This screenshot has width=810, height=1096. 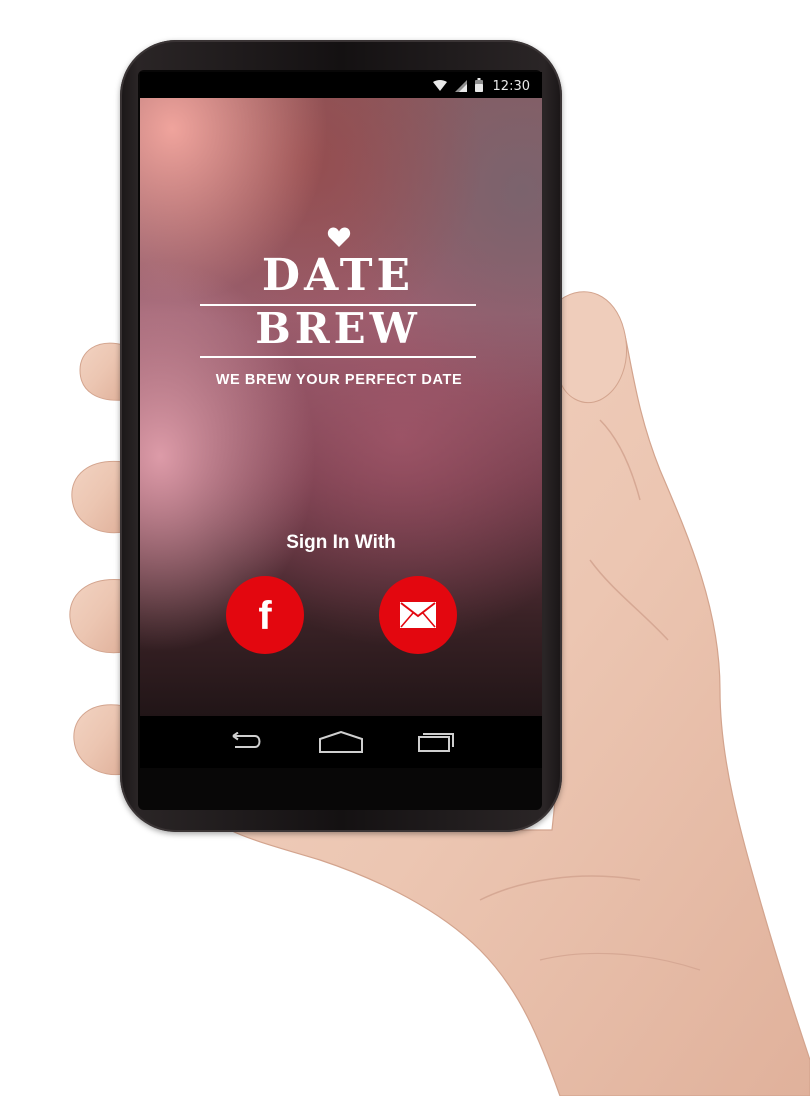 I want to click on logo-word-brew: BREW, so click(x=338, y=328).